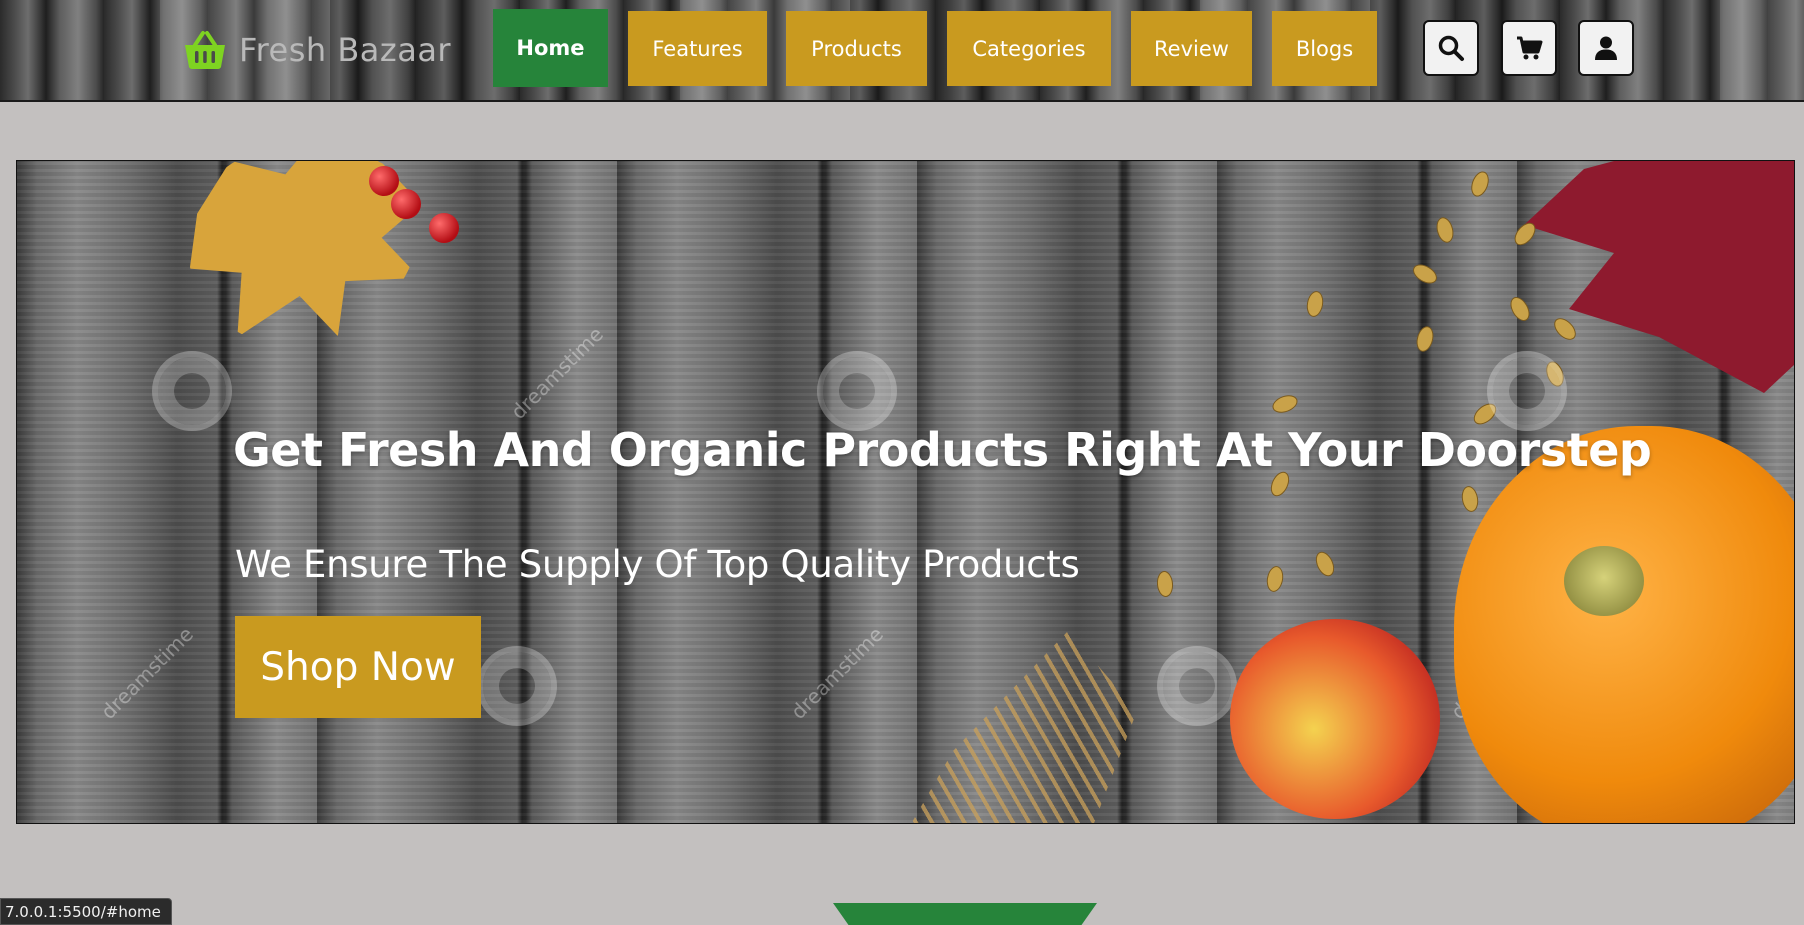 The width and height of the screenshot is (1804, 925). What do you see at coordinates (1335, 719) in the screenshot?
I see `decor-apple` at bounding box center [1335, 719].